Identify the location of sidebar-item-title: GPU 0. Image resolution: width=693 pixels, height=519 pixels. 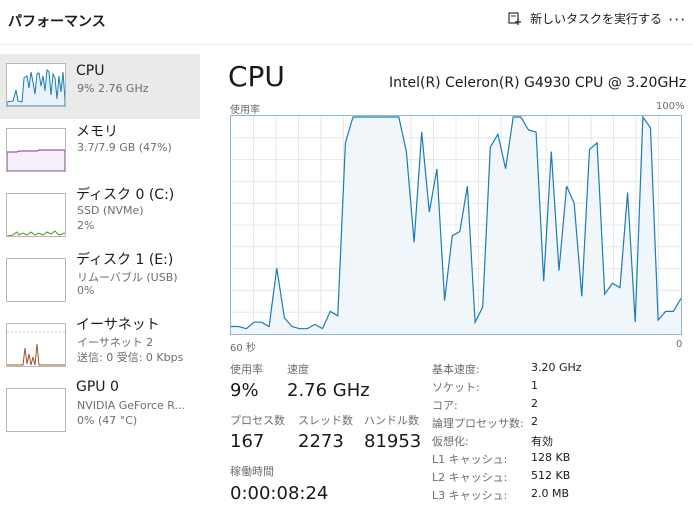
(97, 387).